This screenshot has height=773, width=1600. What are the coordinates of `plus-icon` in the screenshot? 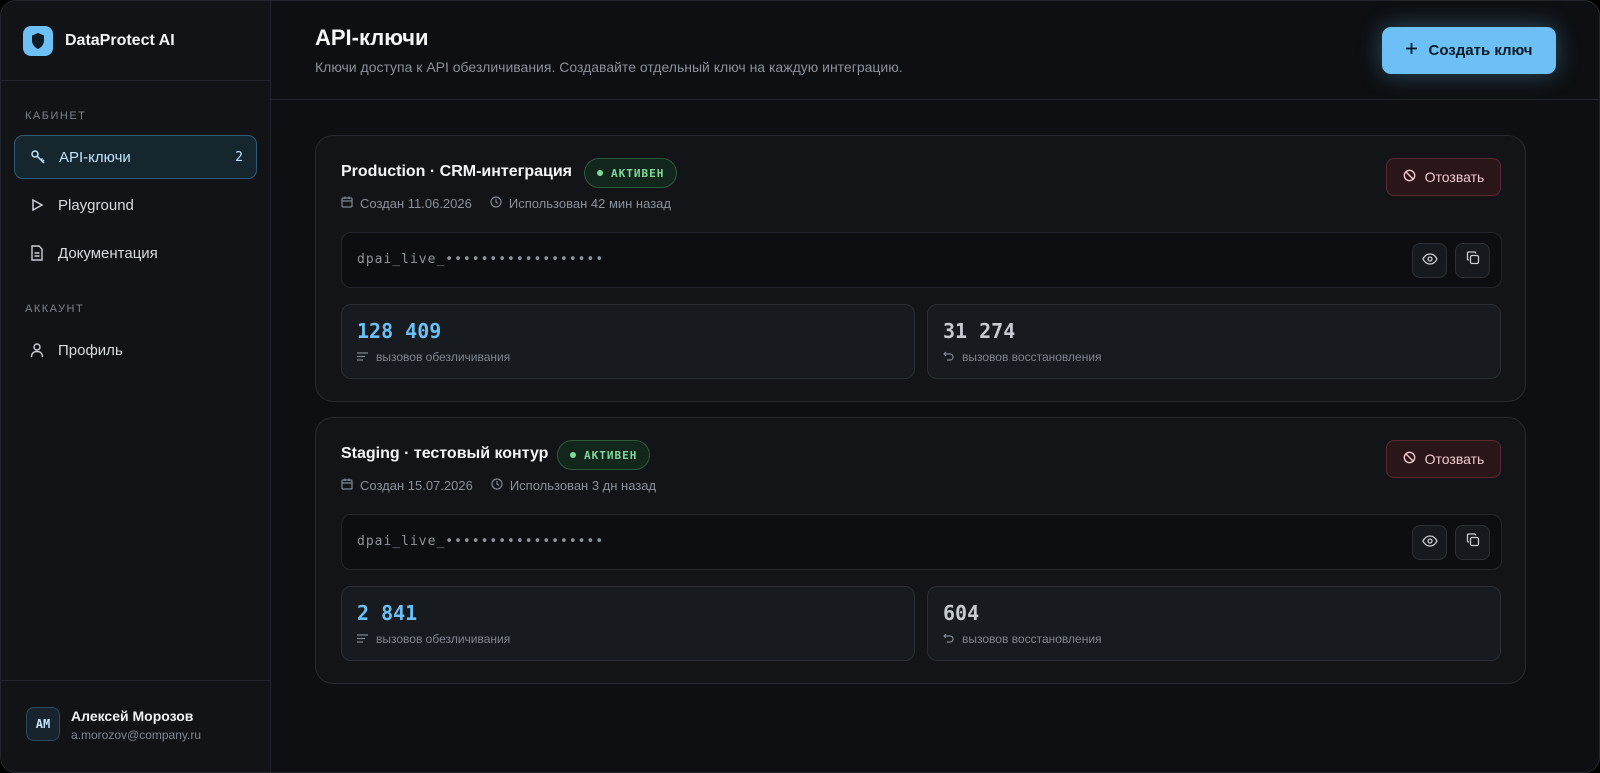 It's located at (1411, 50).